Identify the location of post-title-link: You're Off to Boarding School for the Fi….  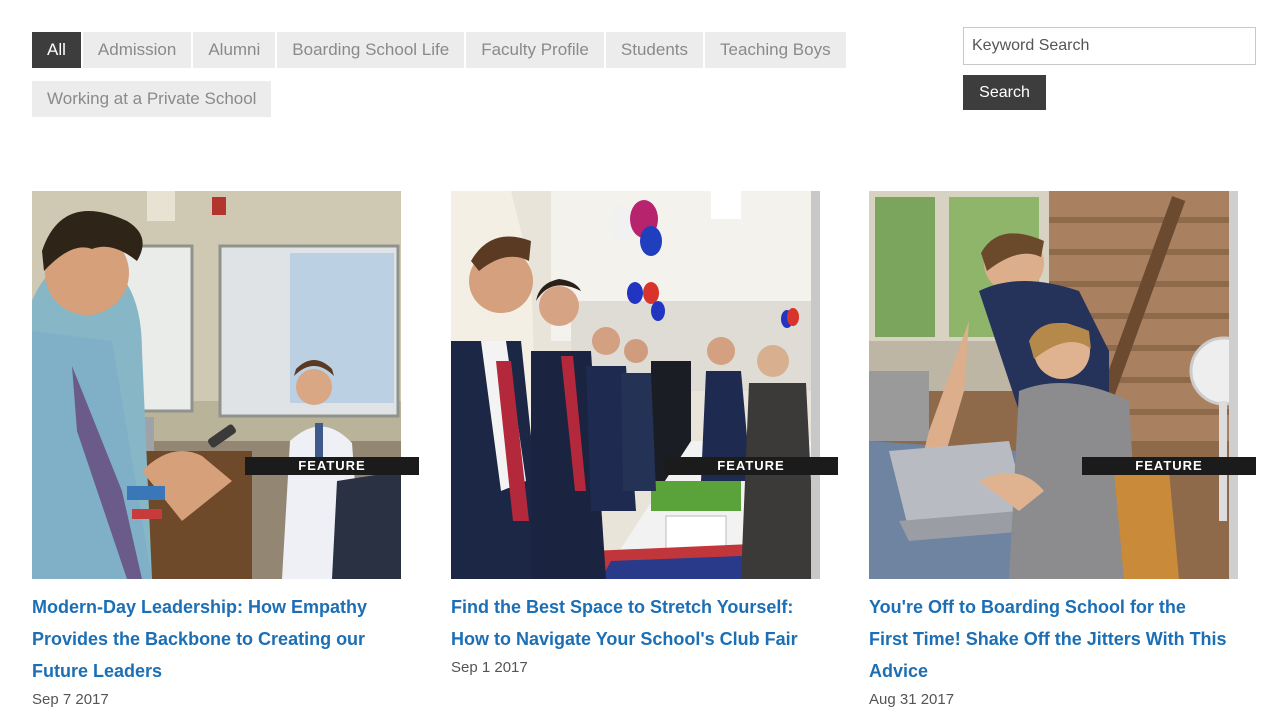
(1049, 639).